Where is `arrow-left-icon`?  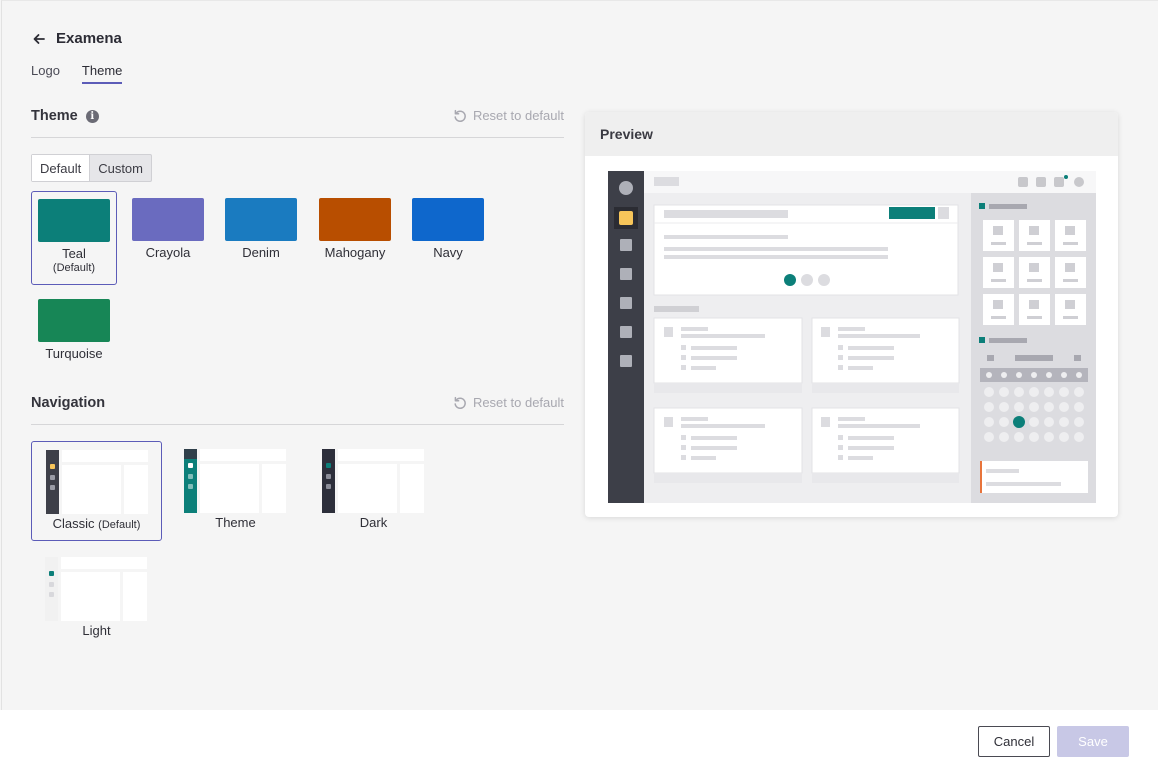 arrow-left-icon is located at coordinates (39, 39).